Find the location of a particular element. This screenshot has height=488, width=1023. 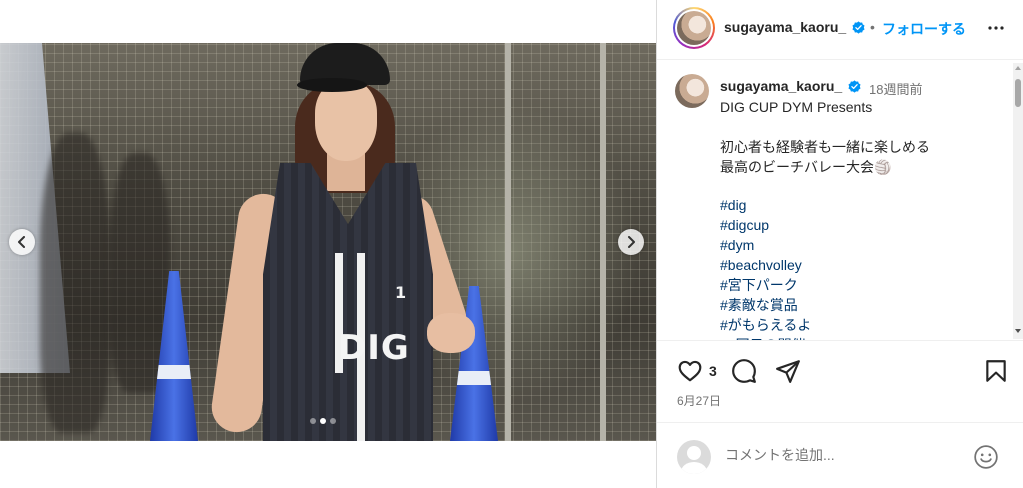

chevron-left-icon is located at coordinates (21, 242).